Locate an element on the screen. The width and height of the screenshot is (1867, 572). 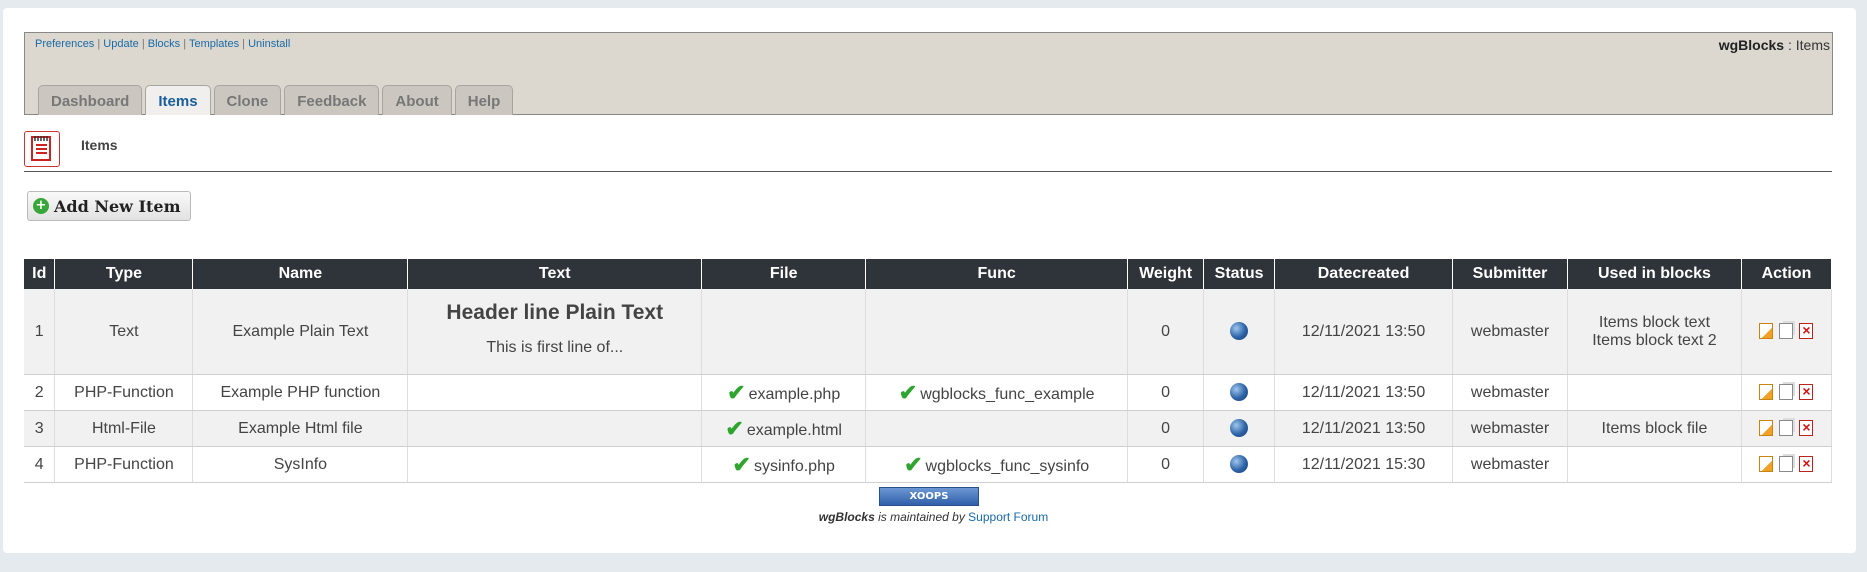
col-func: Func is located at coordinates (997, 274).